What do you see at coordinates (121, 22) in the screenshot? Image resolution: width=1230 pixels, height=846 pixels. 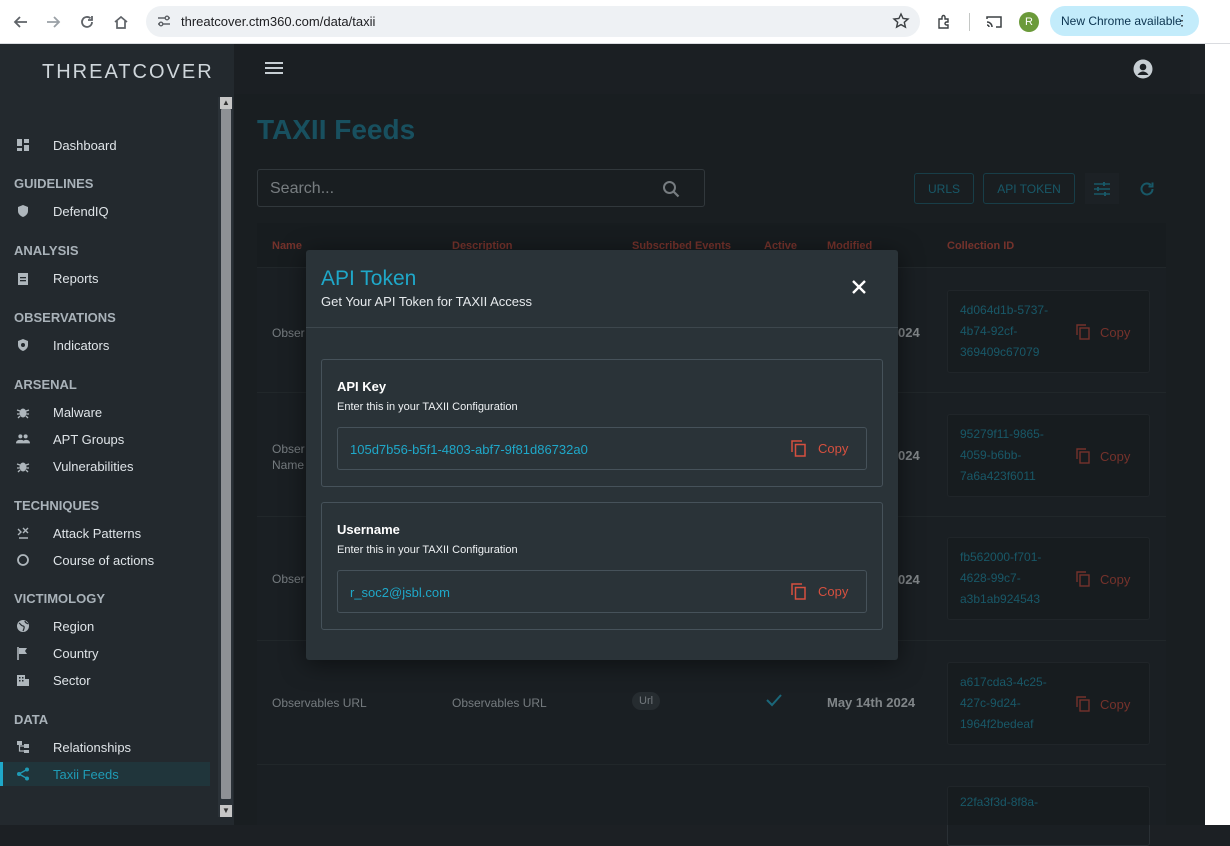 I see `home-icon` at bounding box center [121, 22].